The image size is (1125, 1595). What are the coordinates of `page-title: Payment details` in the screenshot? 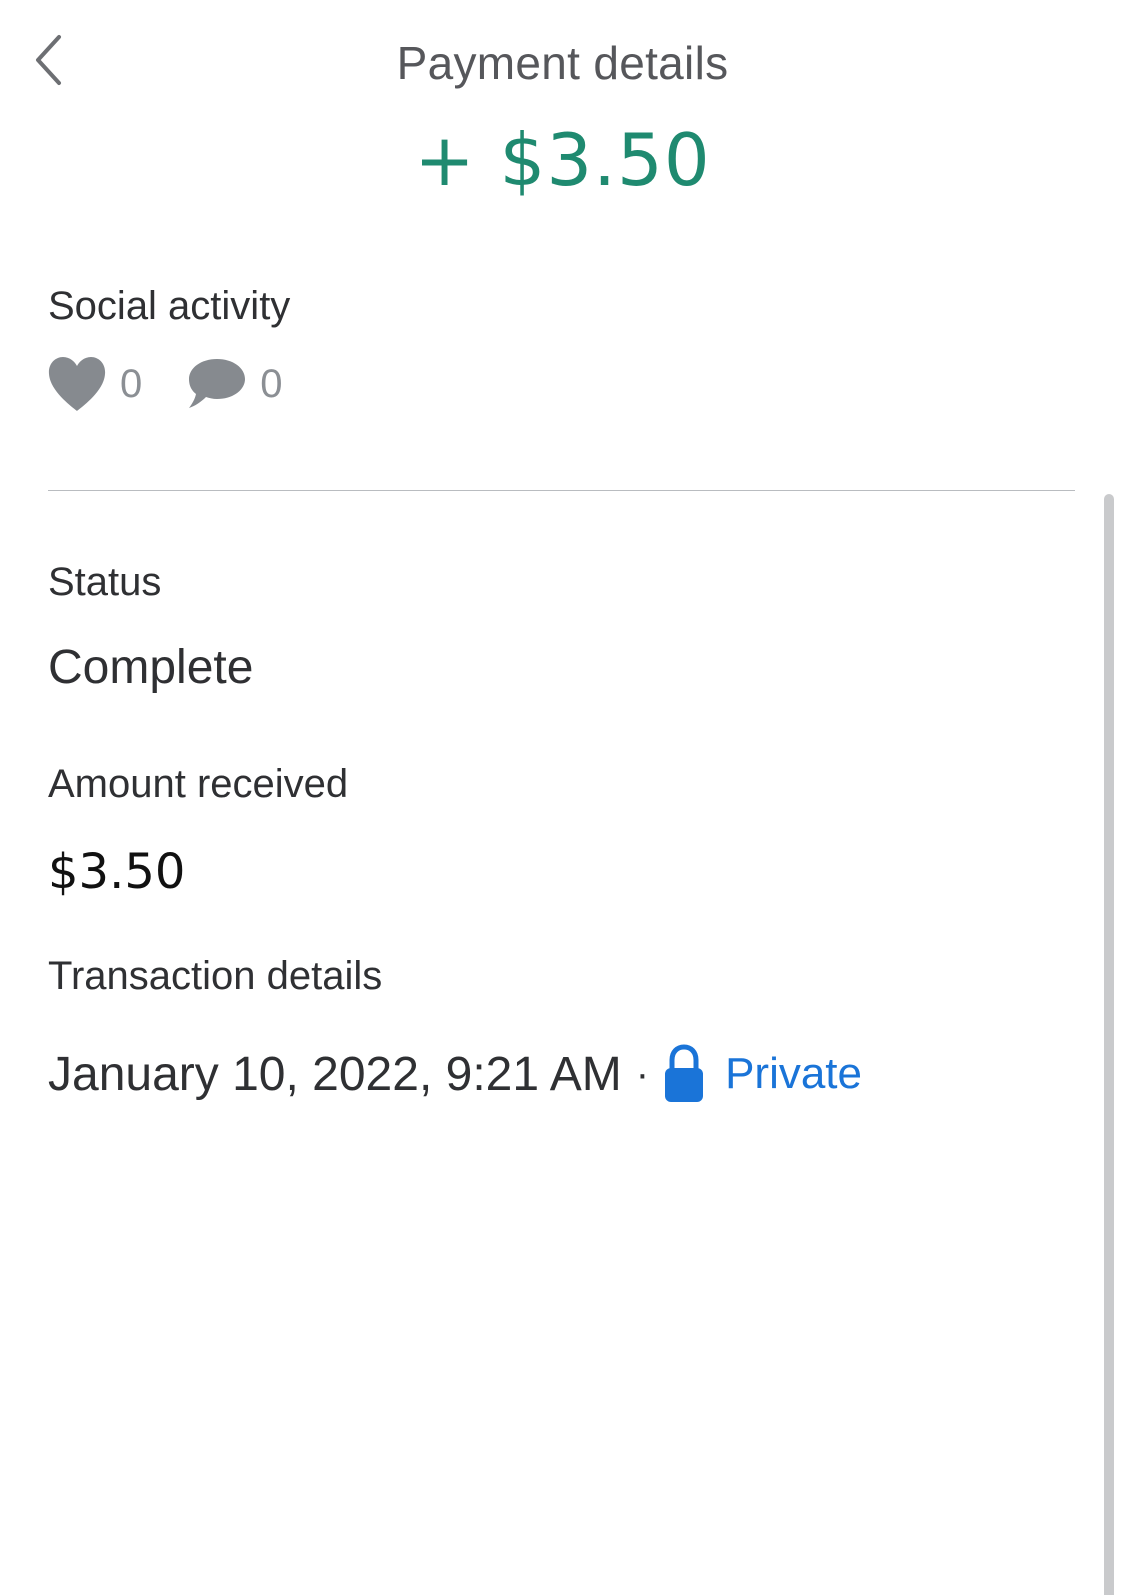 It's located at (562, 63).